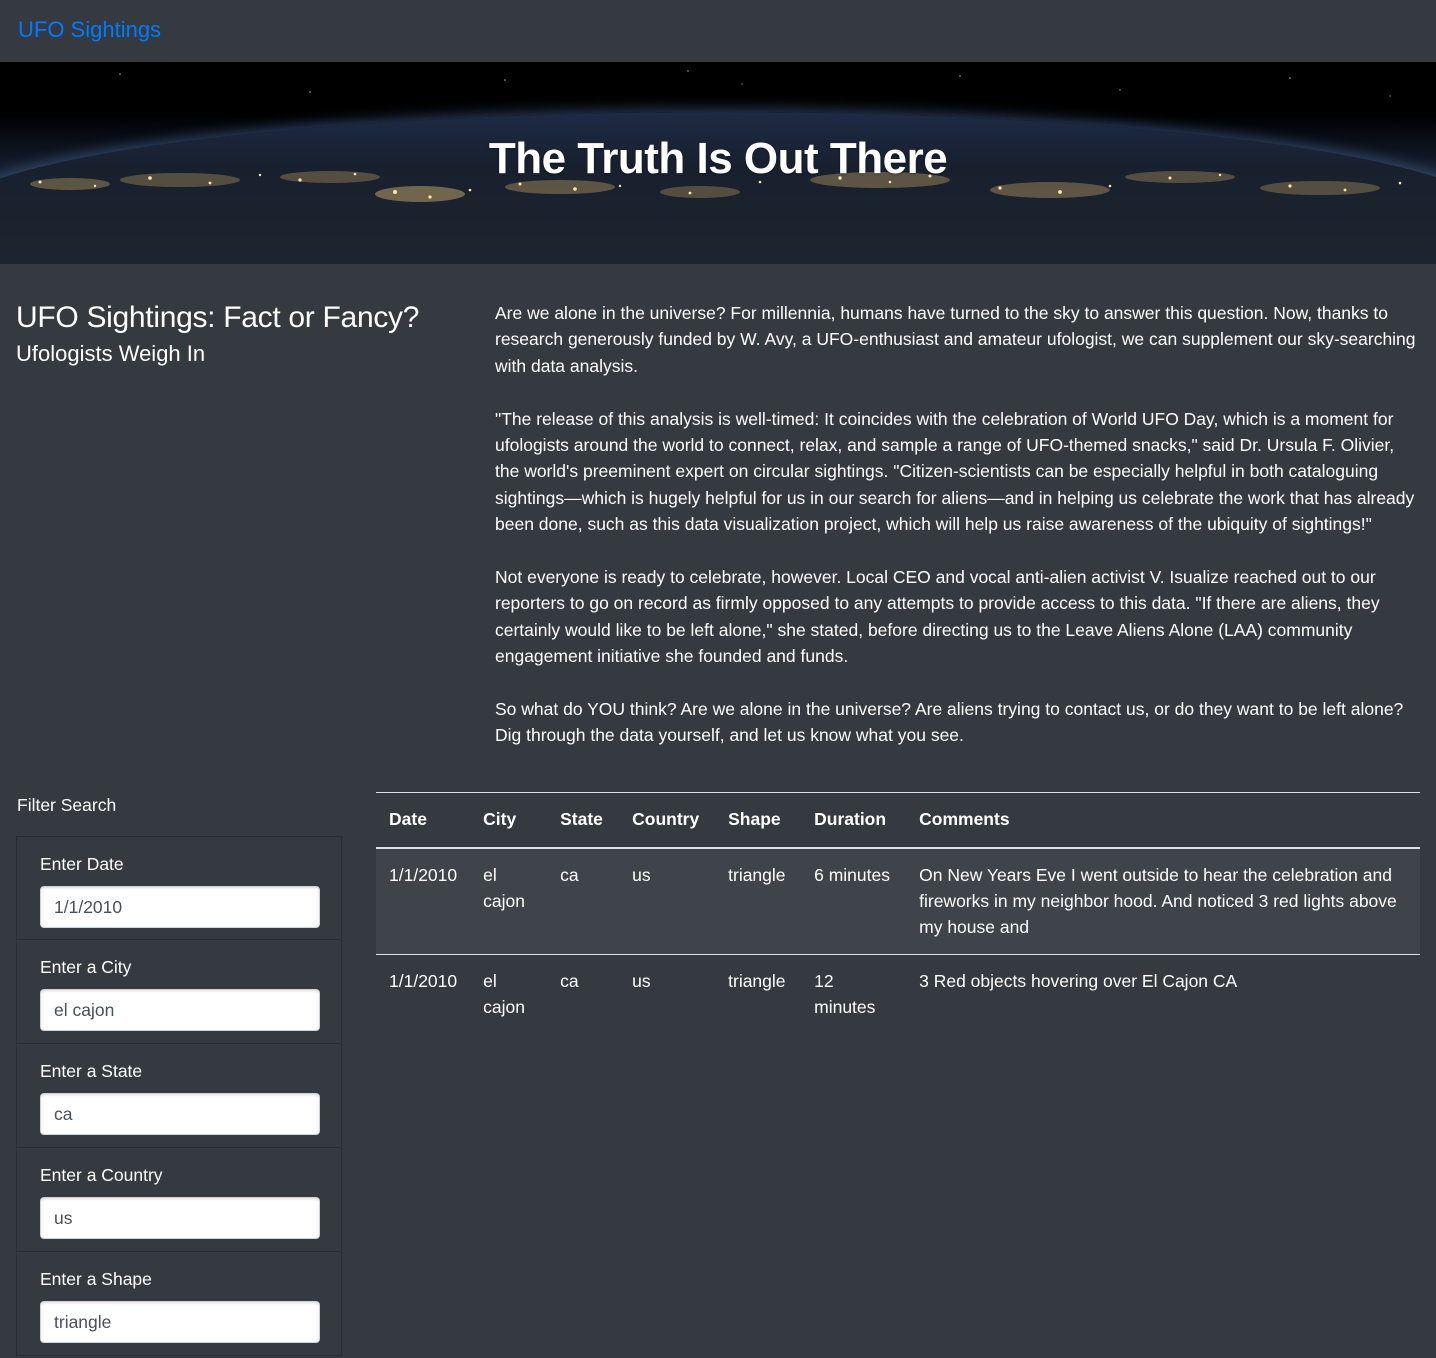 Image resolution: width=1436 pixels, height=1358 pixels. I want to click on column-header-shape: Shape, so click(758, 820).